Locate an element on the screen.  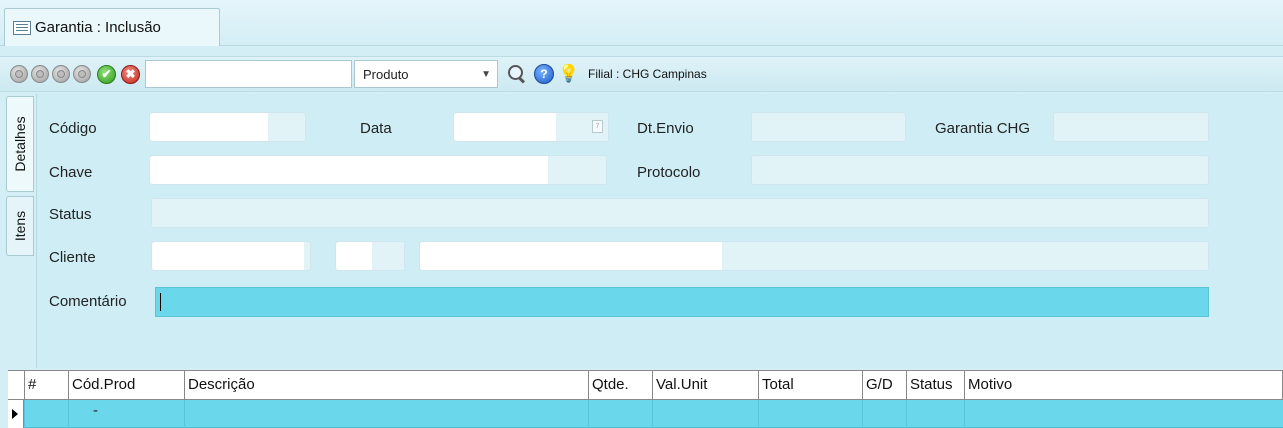
cell-total is located at coordinates (810, 414).